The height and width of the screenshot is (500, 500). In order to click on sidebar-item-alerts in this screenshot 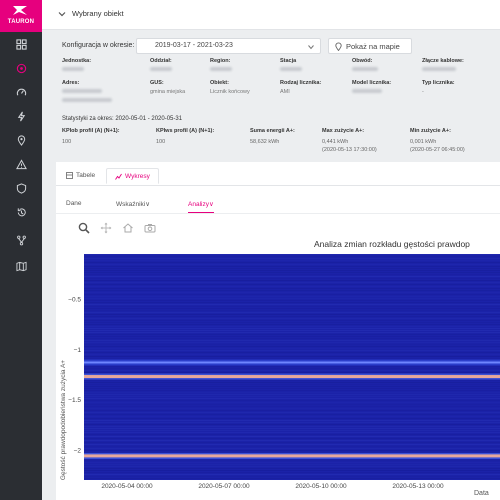, I will do `click(21, 164)`.